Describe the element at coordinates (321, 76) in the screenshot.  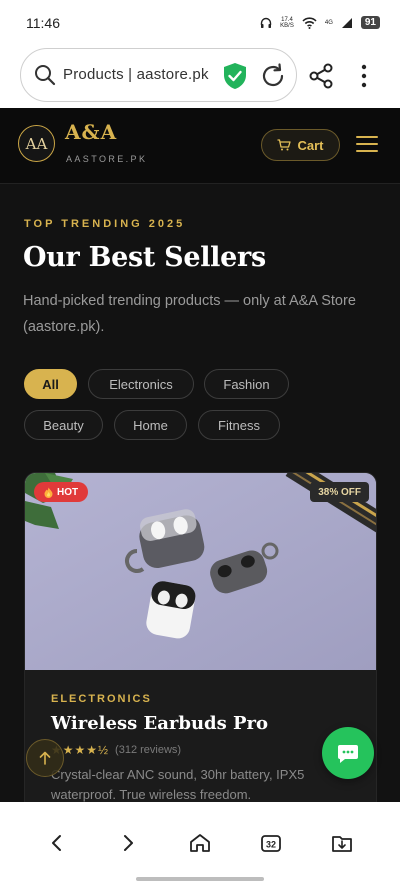
I see `share-icon` at that location.